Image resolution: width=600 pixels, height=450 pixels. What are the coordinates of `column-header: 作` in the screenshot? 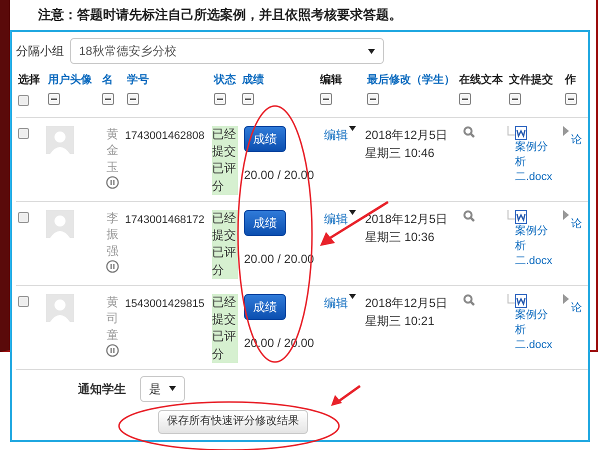 It's located at (570, 80).